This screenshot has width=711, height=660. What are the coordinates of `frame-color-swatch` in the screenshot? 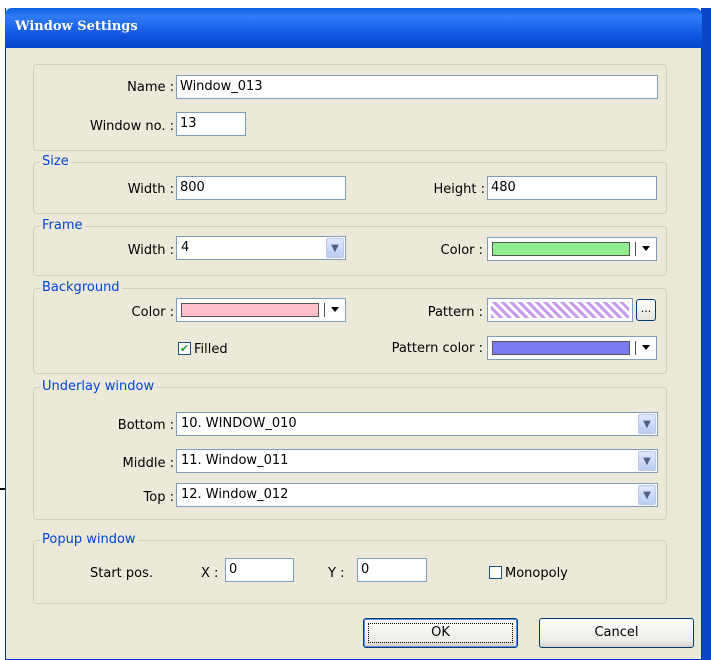 It's located at (561, 249).